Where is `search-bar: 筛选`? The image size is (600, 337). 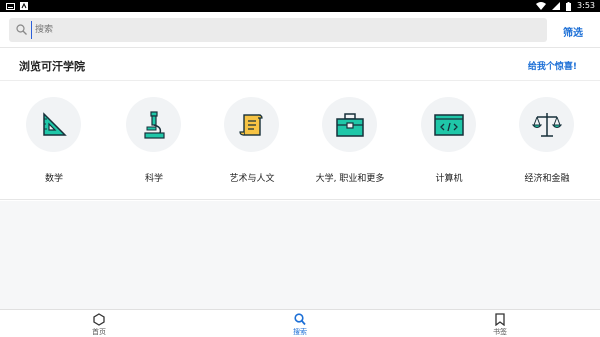
search-bar: 筛选 is located at coordinates (300, 30).